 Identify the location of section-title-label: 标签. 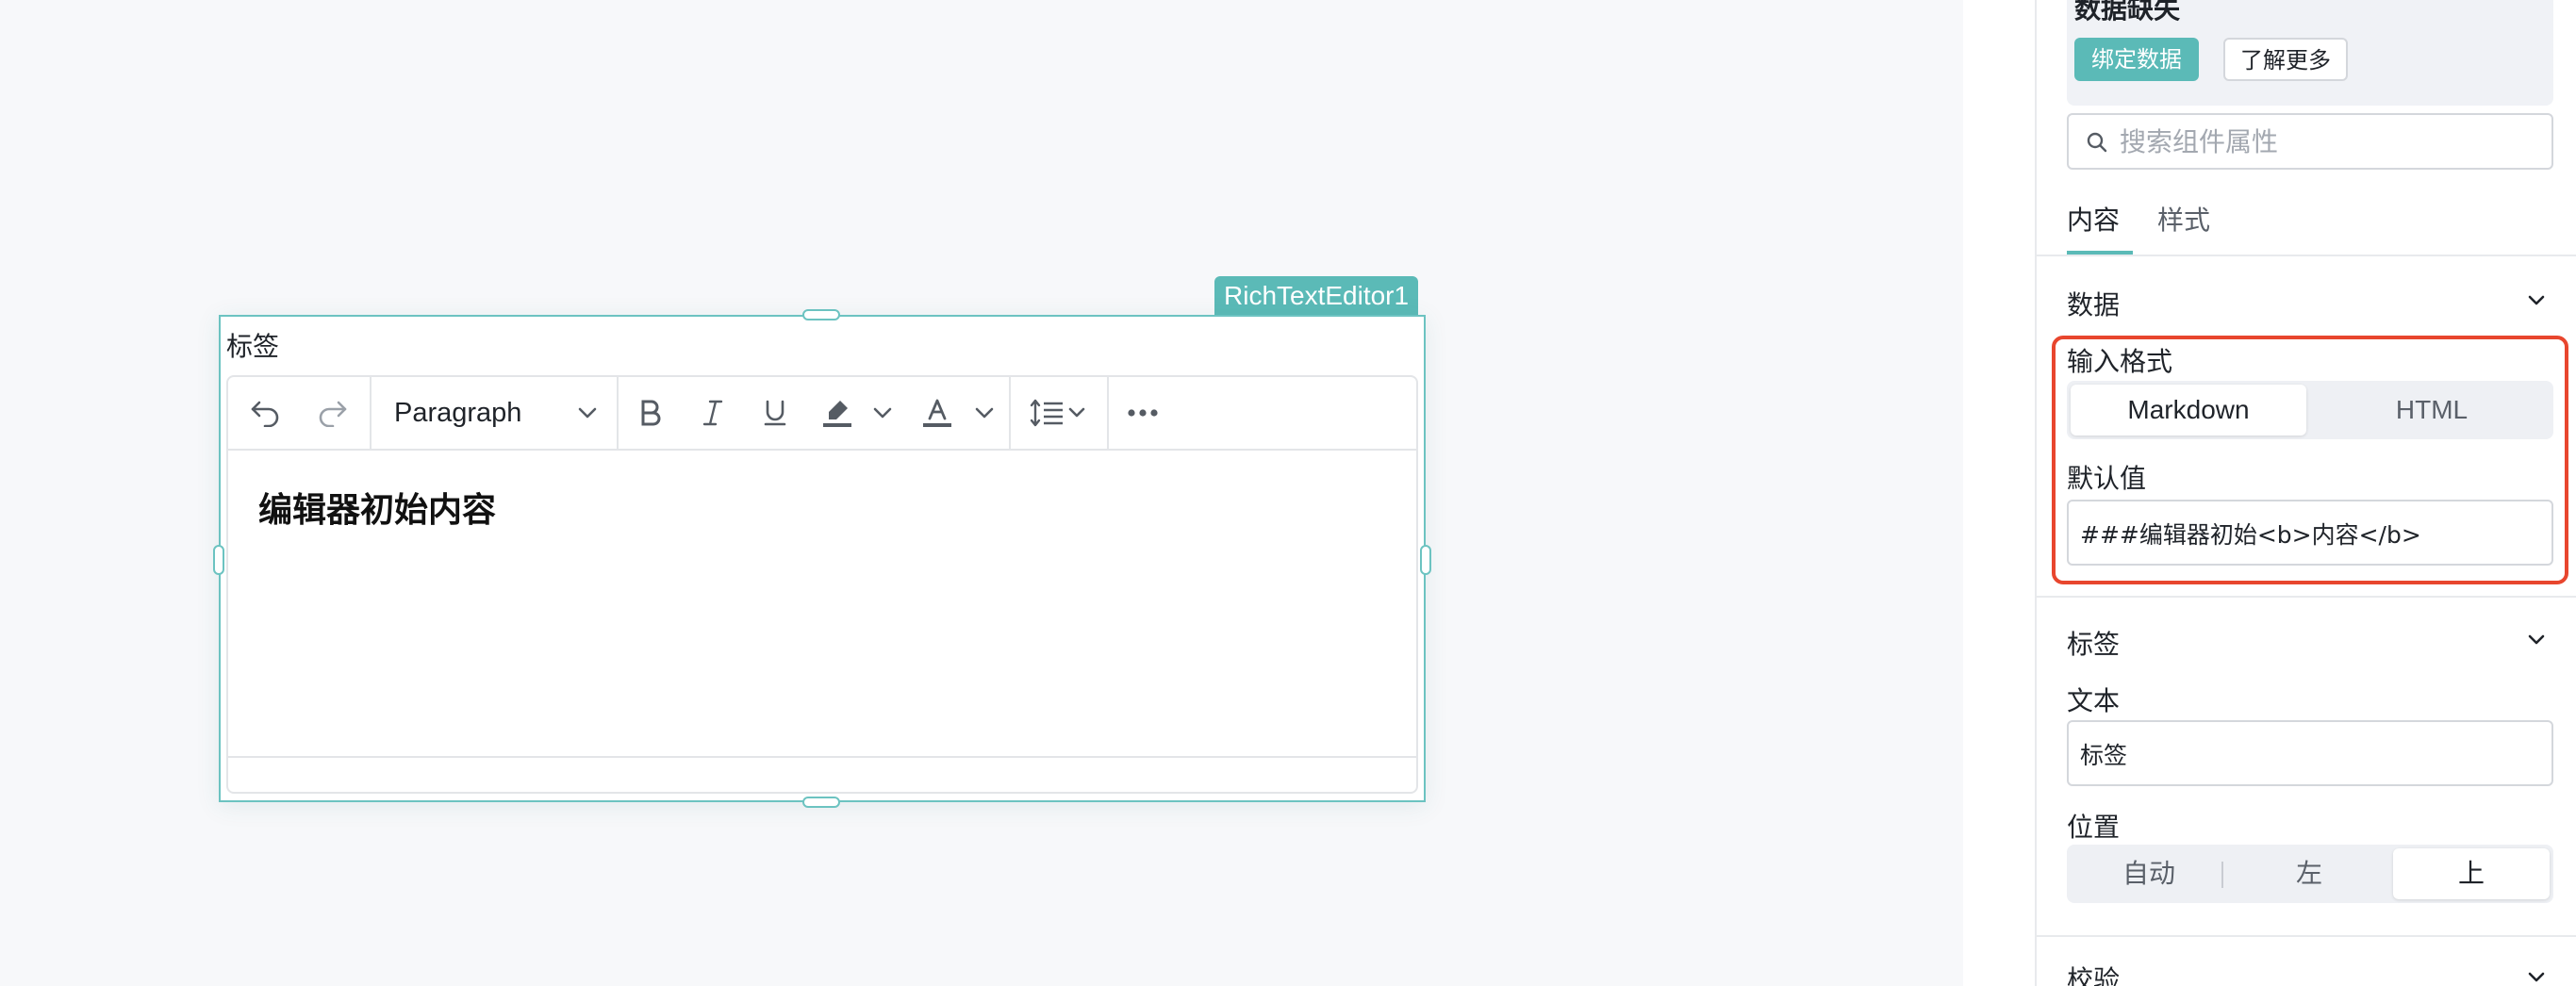
(2093, 643).